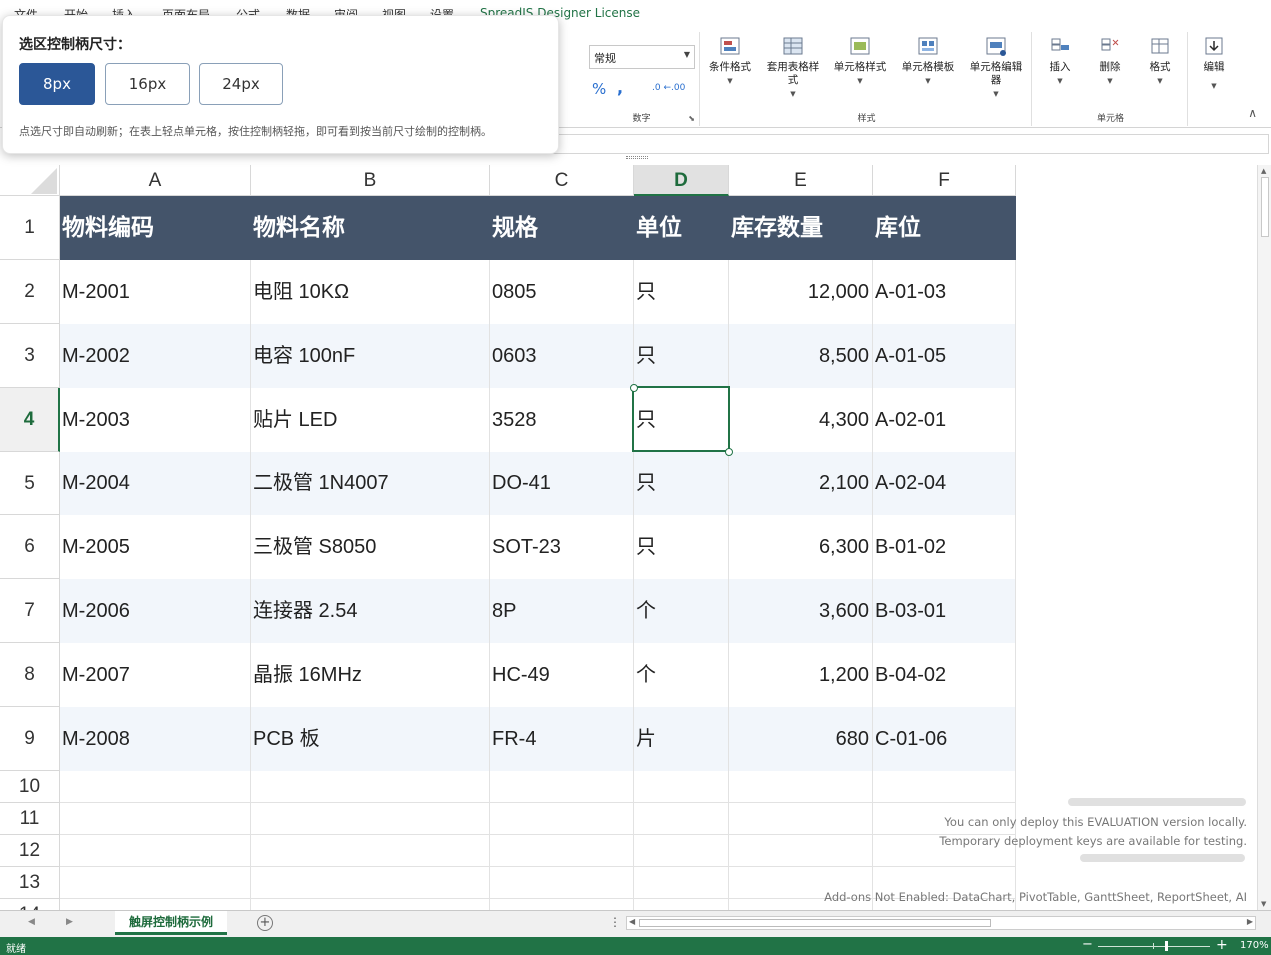 The image size is (1271, 955). What do you see at coordinates (30, 739) in the screenshot?
I see `row-header-9: 9` at bounding box center [30, 739].